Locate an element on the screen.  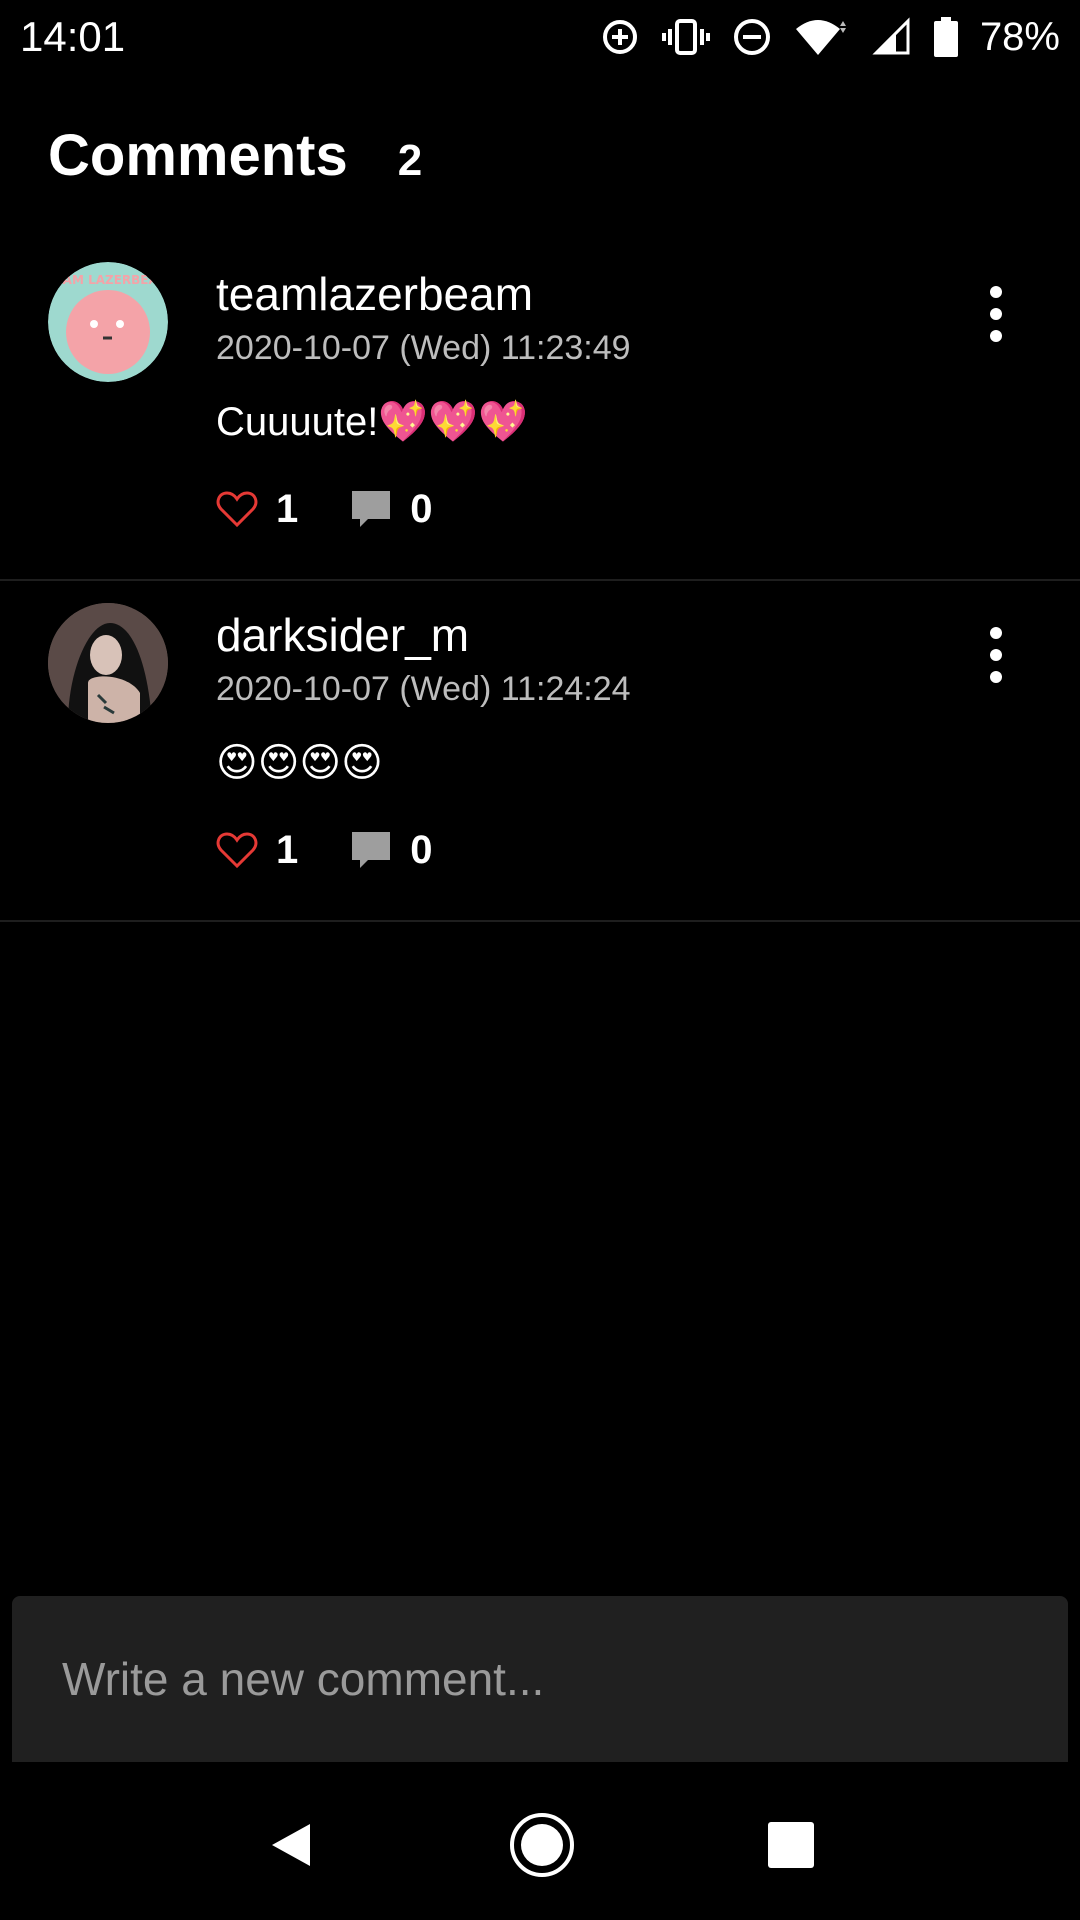
comment-timestamp: 2020-10-07 (Wed) 11:23:49 is located at coordinates (423, 348).